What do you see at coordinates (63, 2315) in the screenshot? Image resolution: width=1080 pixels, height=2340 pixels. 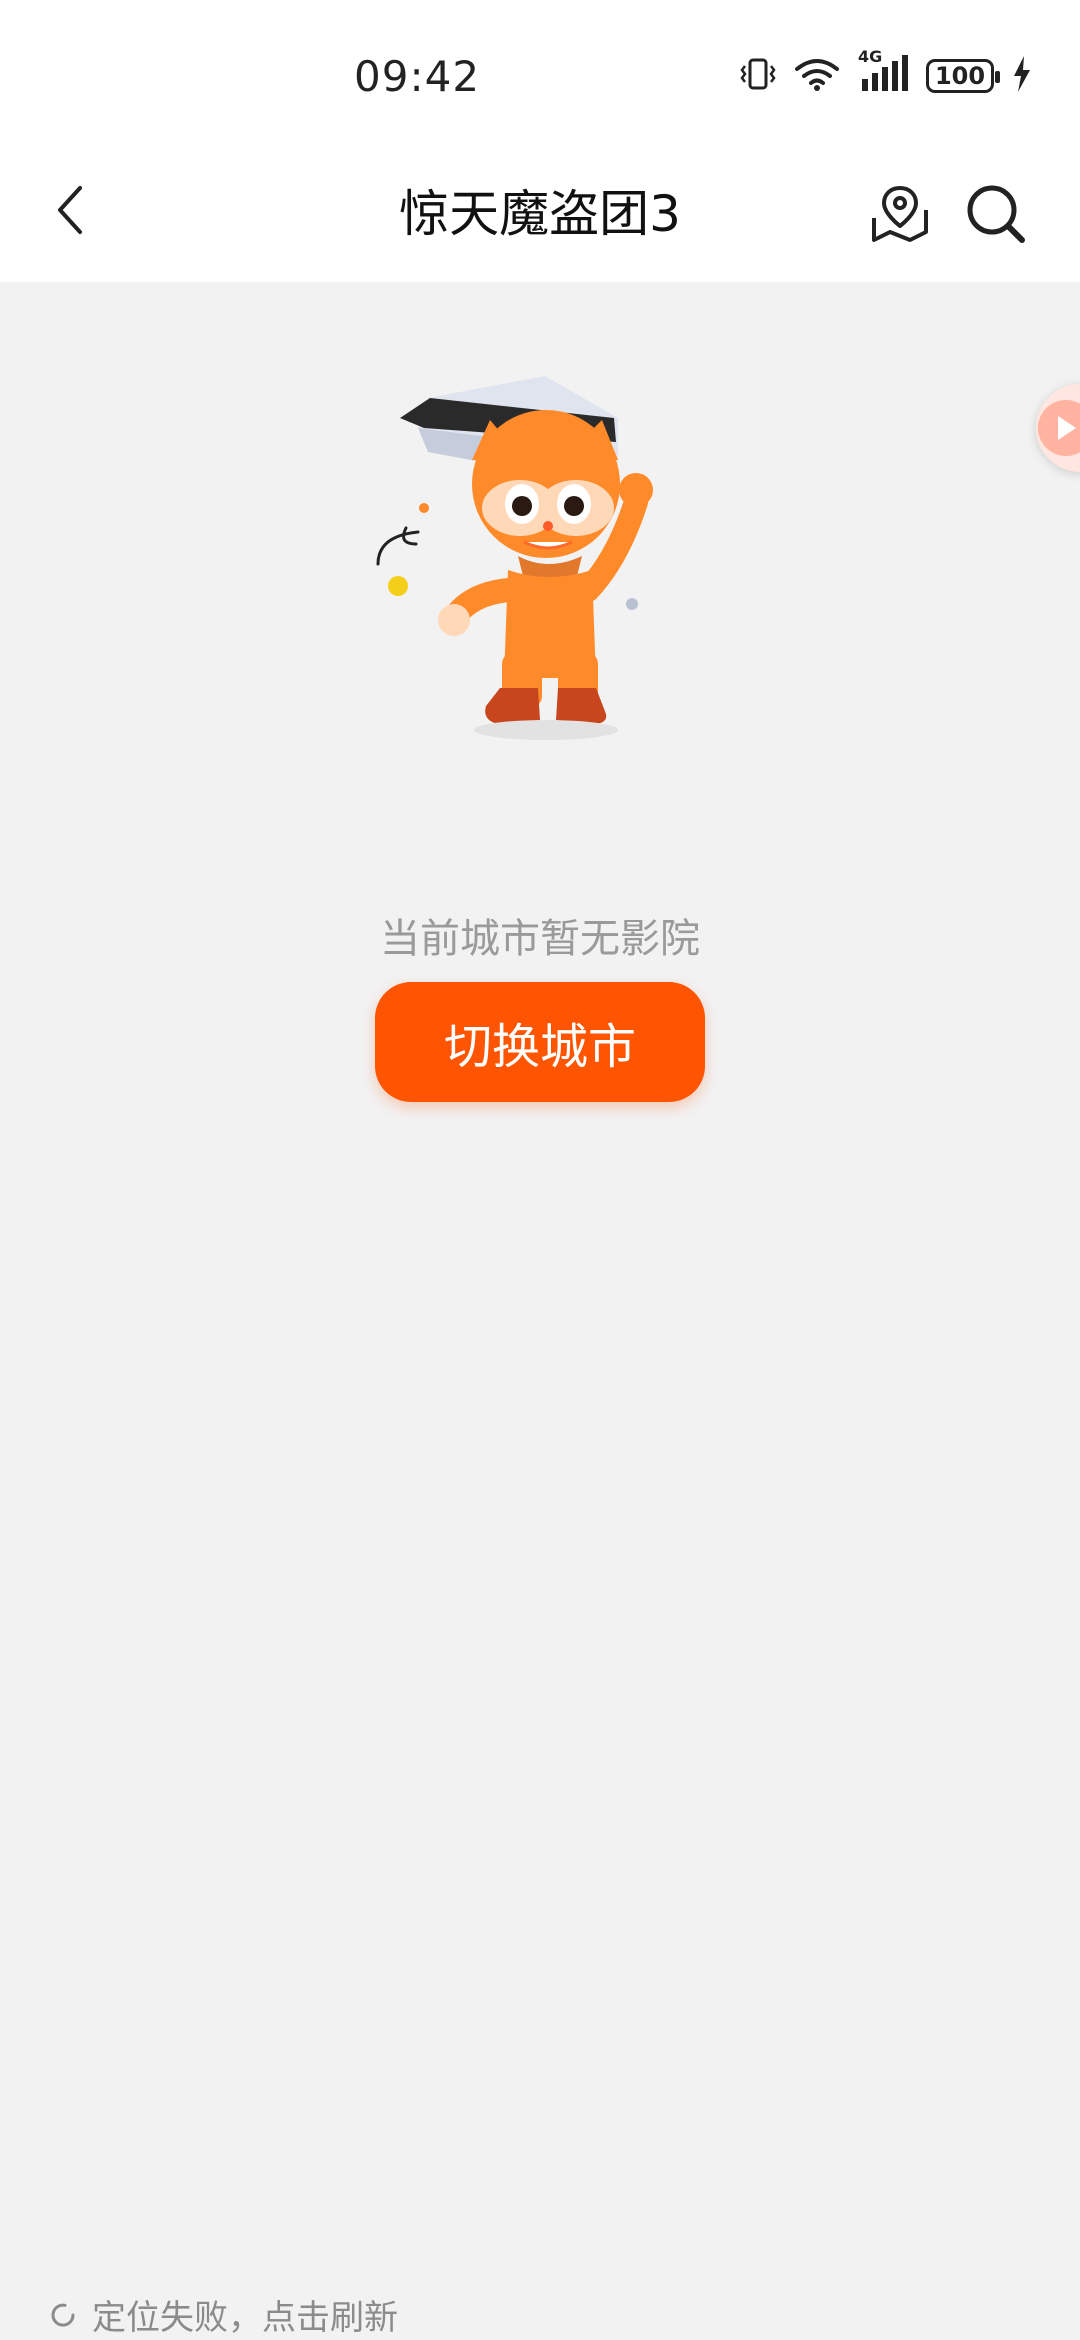 I see `refresh-icon` at bounding box center [63, 2315].